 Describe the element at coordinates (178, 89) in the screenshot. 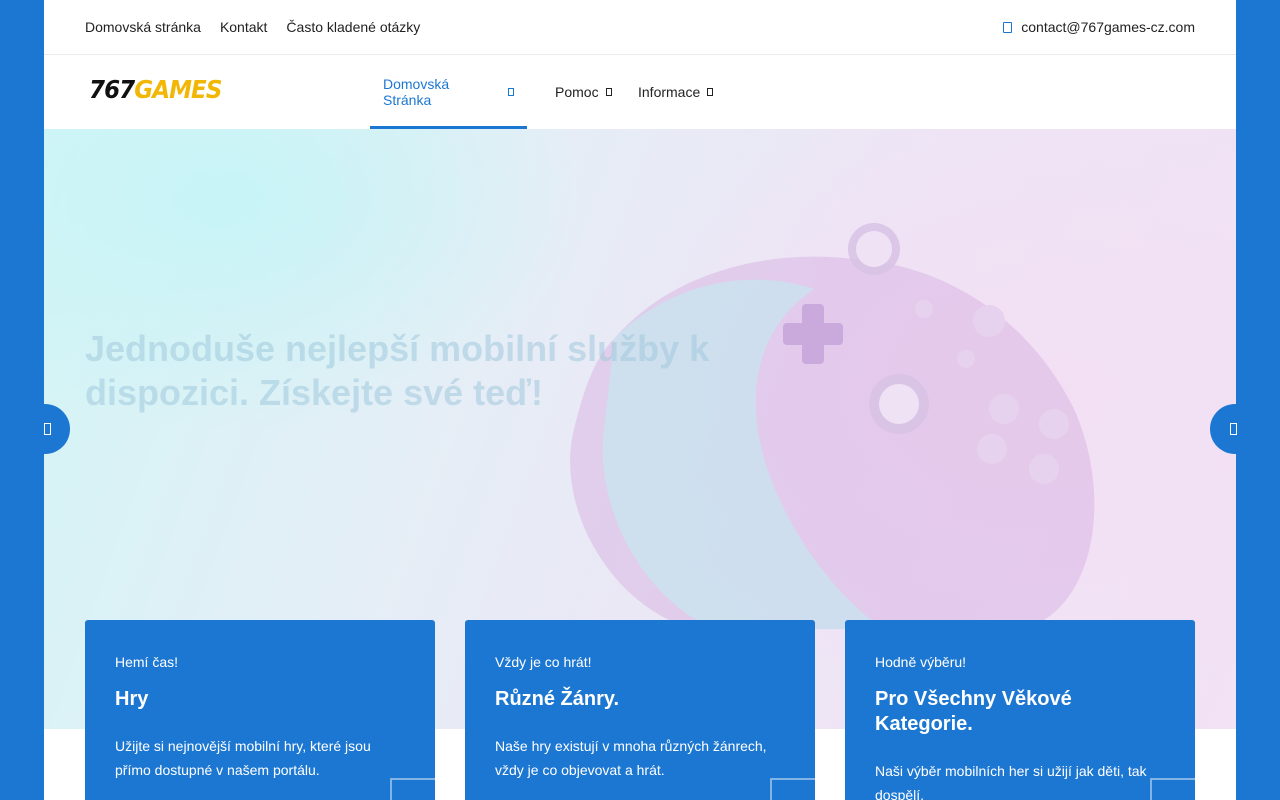

I see `logo-word: GAMES` at that location.